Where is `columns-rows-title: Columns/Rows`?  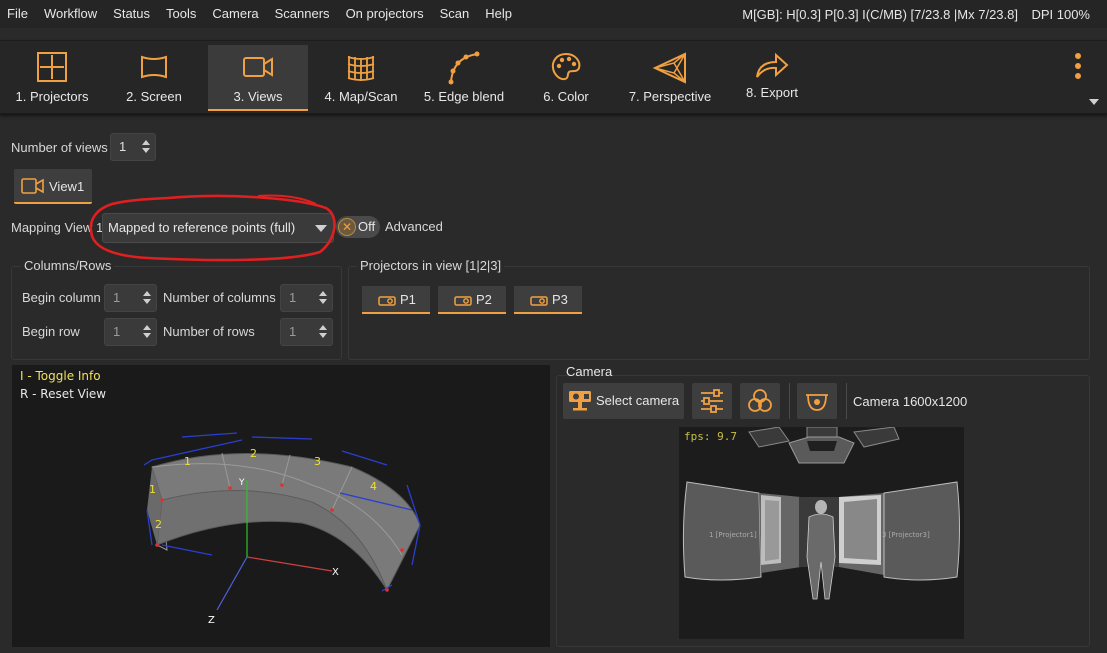 columns-rows-title: Columns/Rows is located at coordinates (68, 265).